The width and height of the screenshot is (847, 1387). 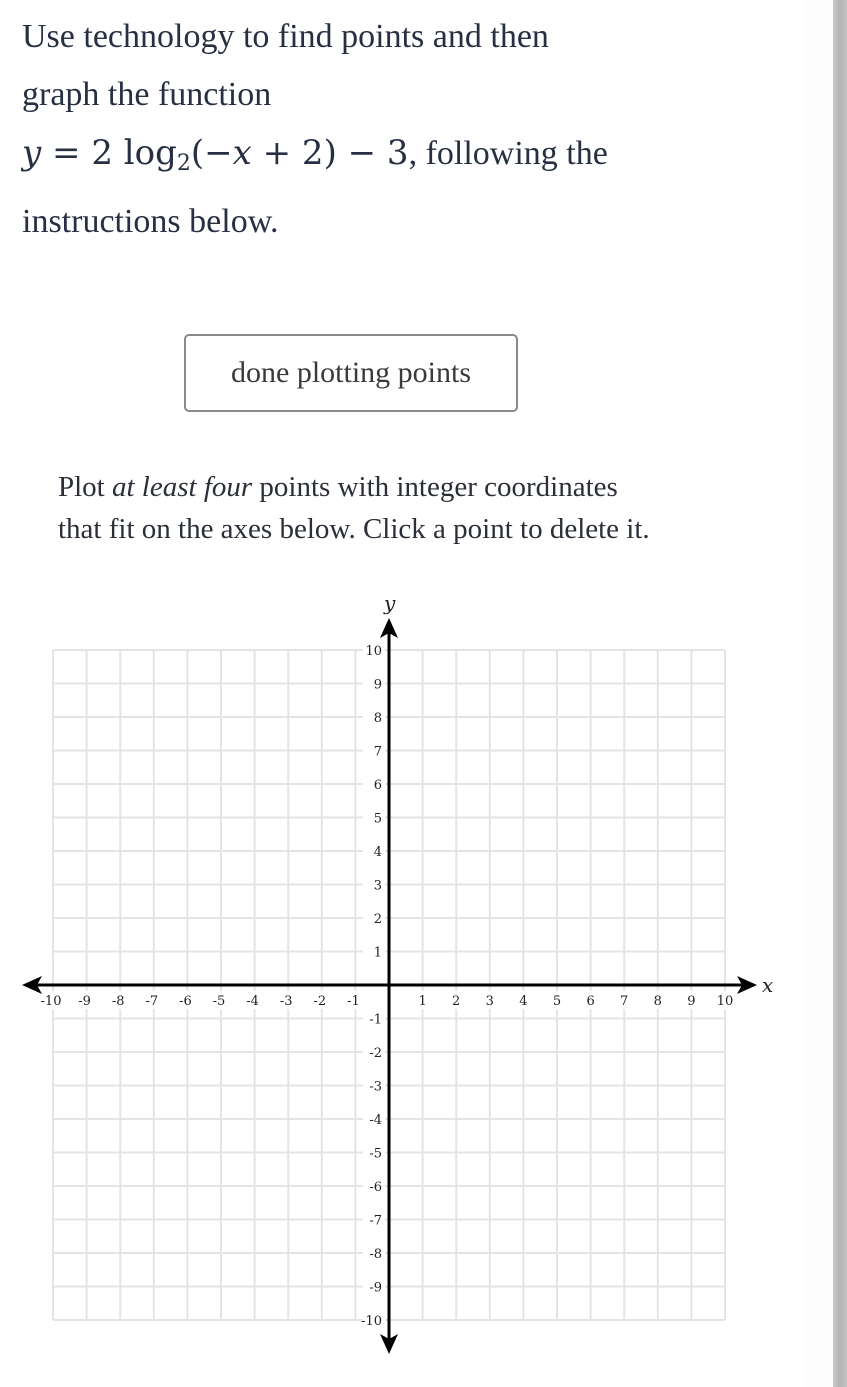 I want to click on y-tick-label: 7, so click(x=378, y=752).